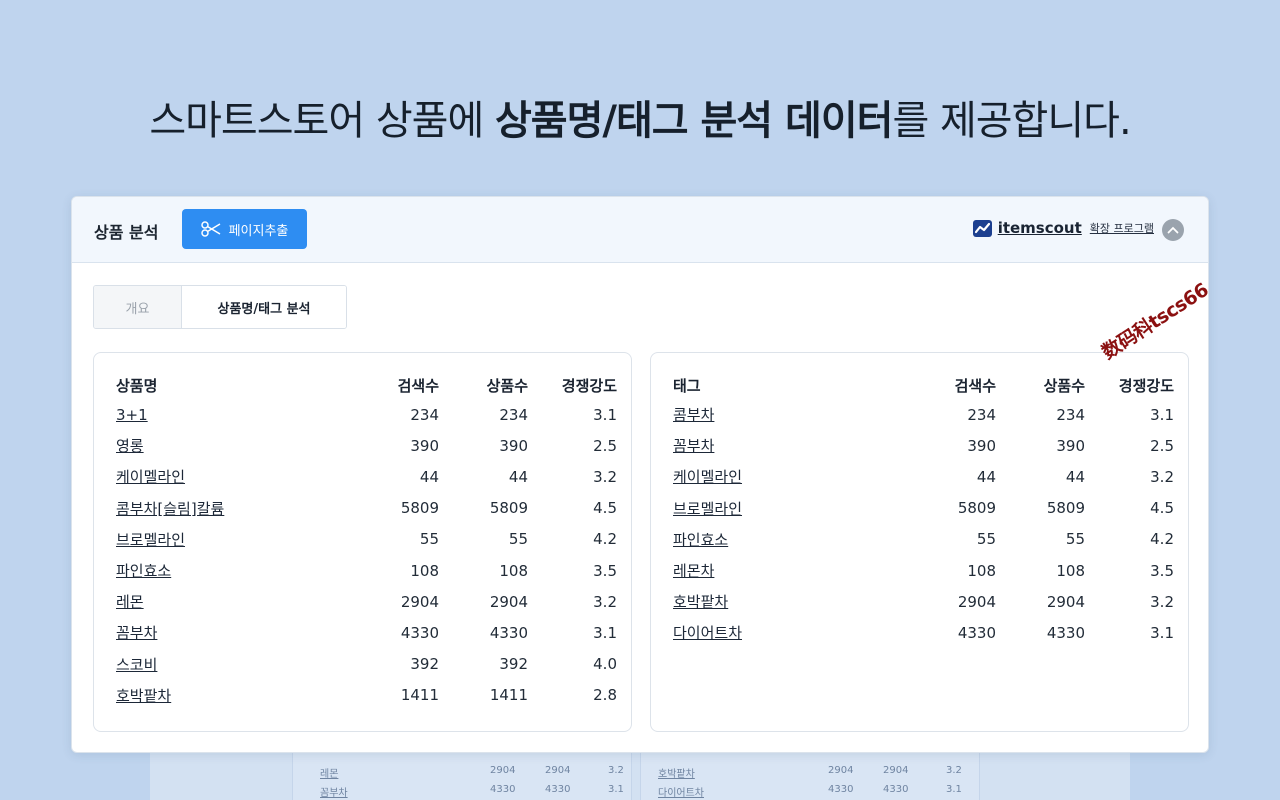 The image size is (1280, 800). What do you see at coordinates (687, 385) in the screenshot?
I see `column-header: 태그` at bounding box center [687, 385].